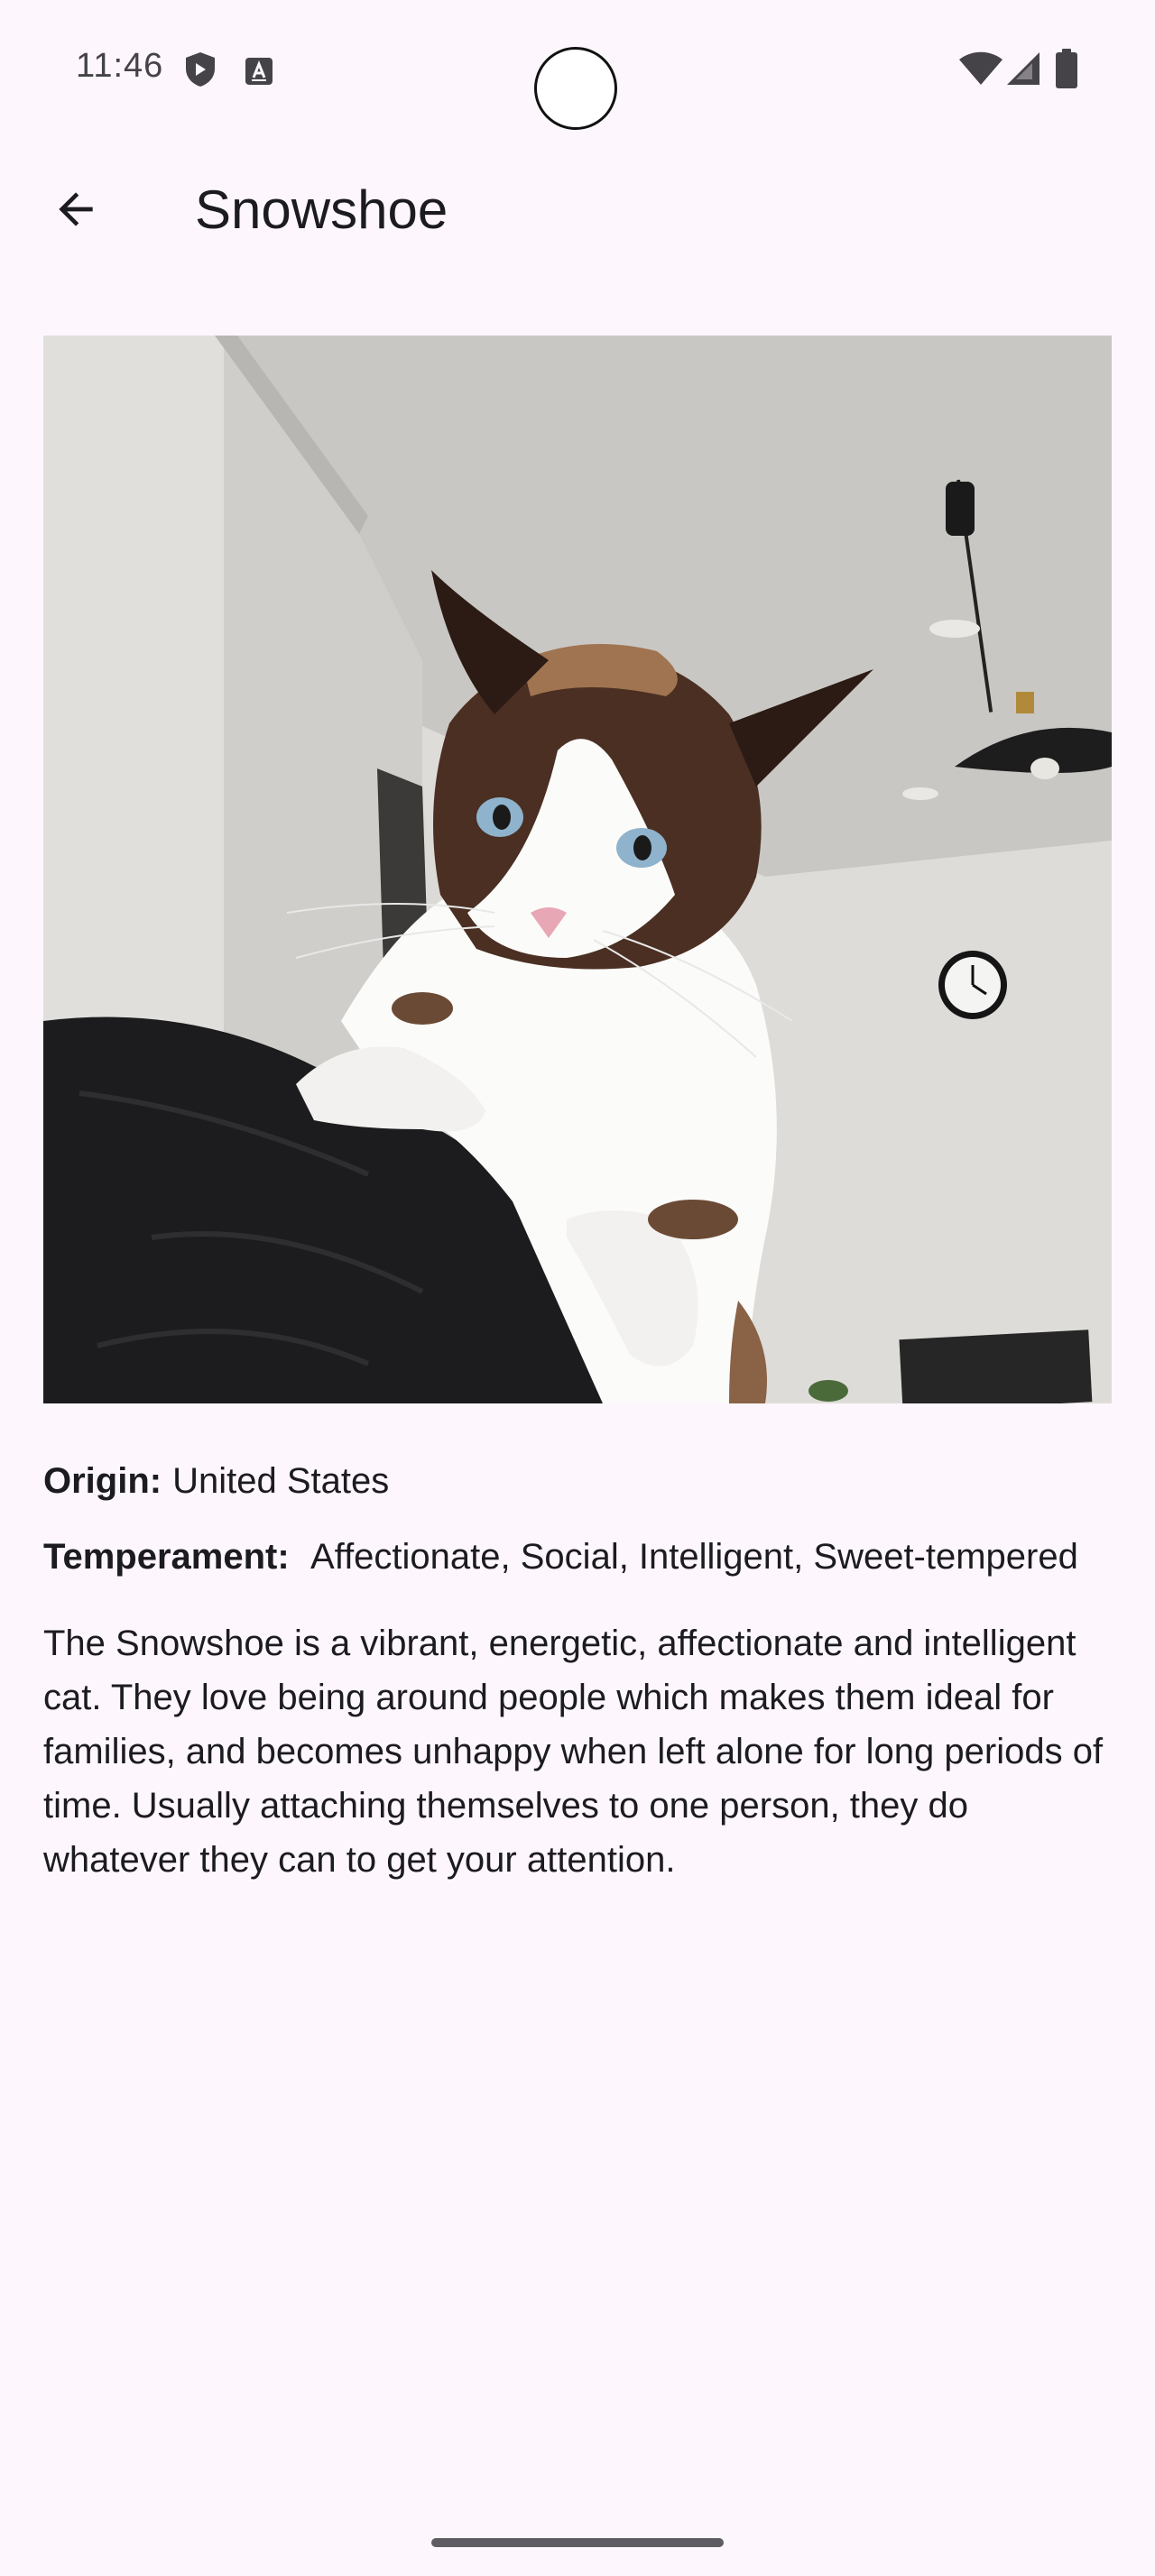 Image resolution: width=1155 pixels, height=2576 pixels. I want to click on origin-row: Origin: United States, so click(577, 1481).